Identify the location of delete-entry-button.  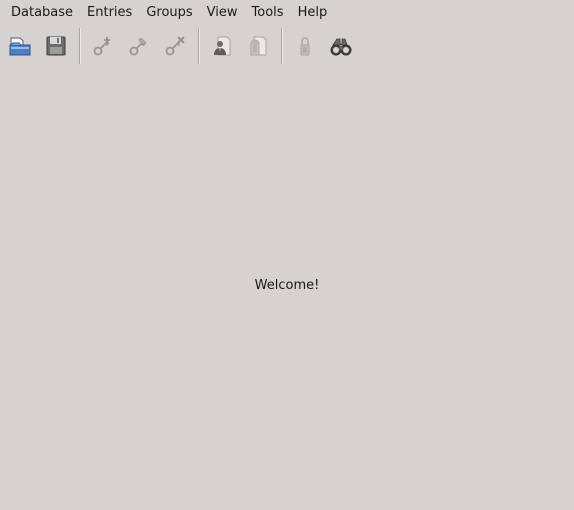
(175, 46).